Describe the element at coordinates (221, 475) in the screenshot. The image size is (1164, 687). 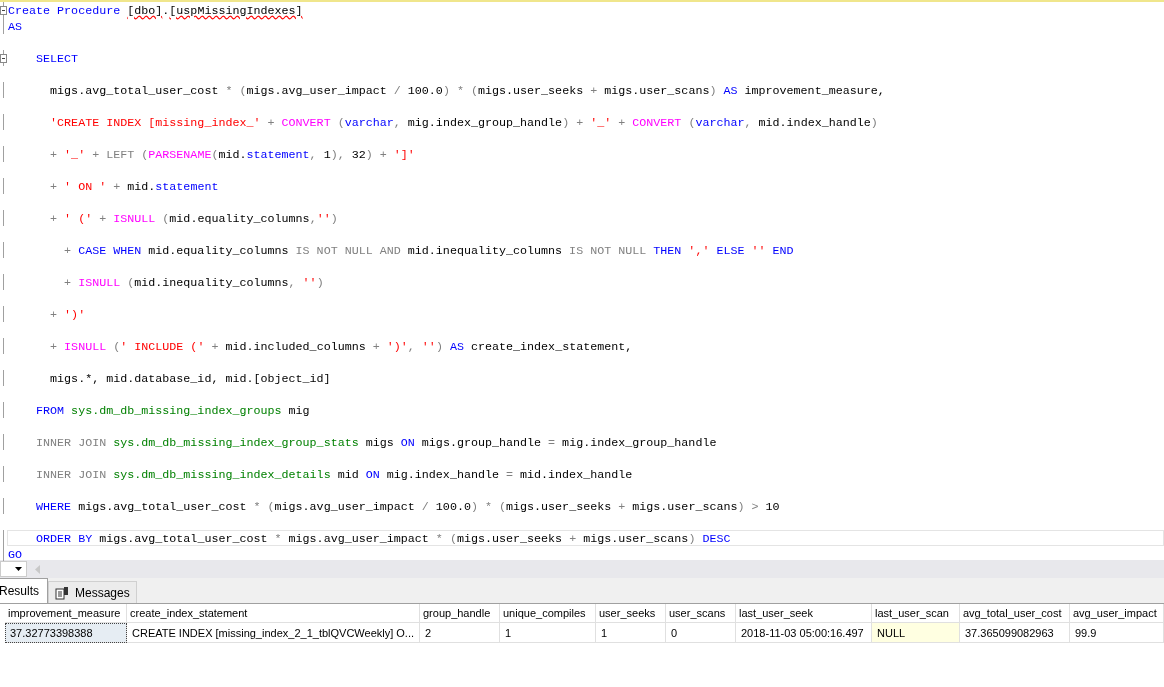
I see `code-token: sys.dm_db_missing_index_details` at that location.